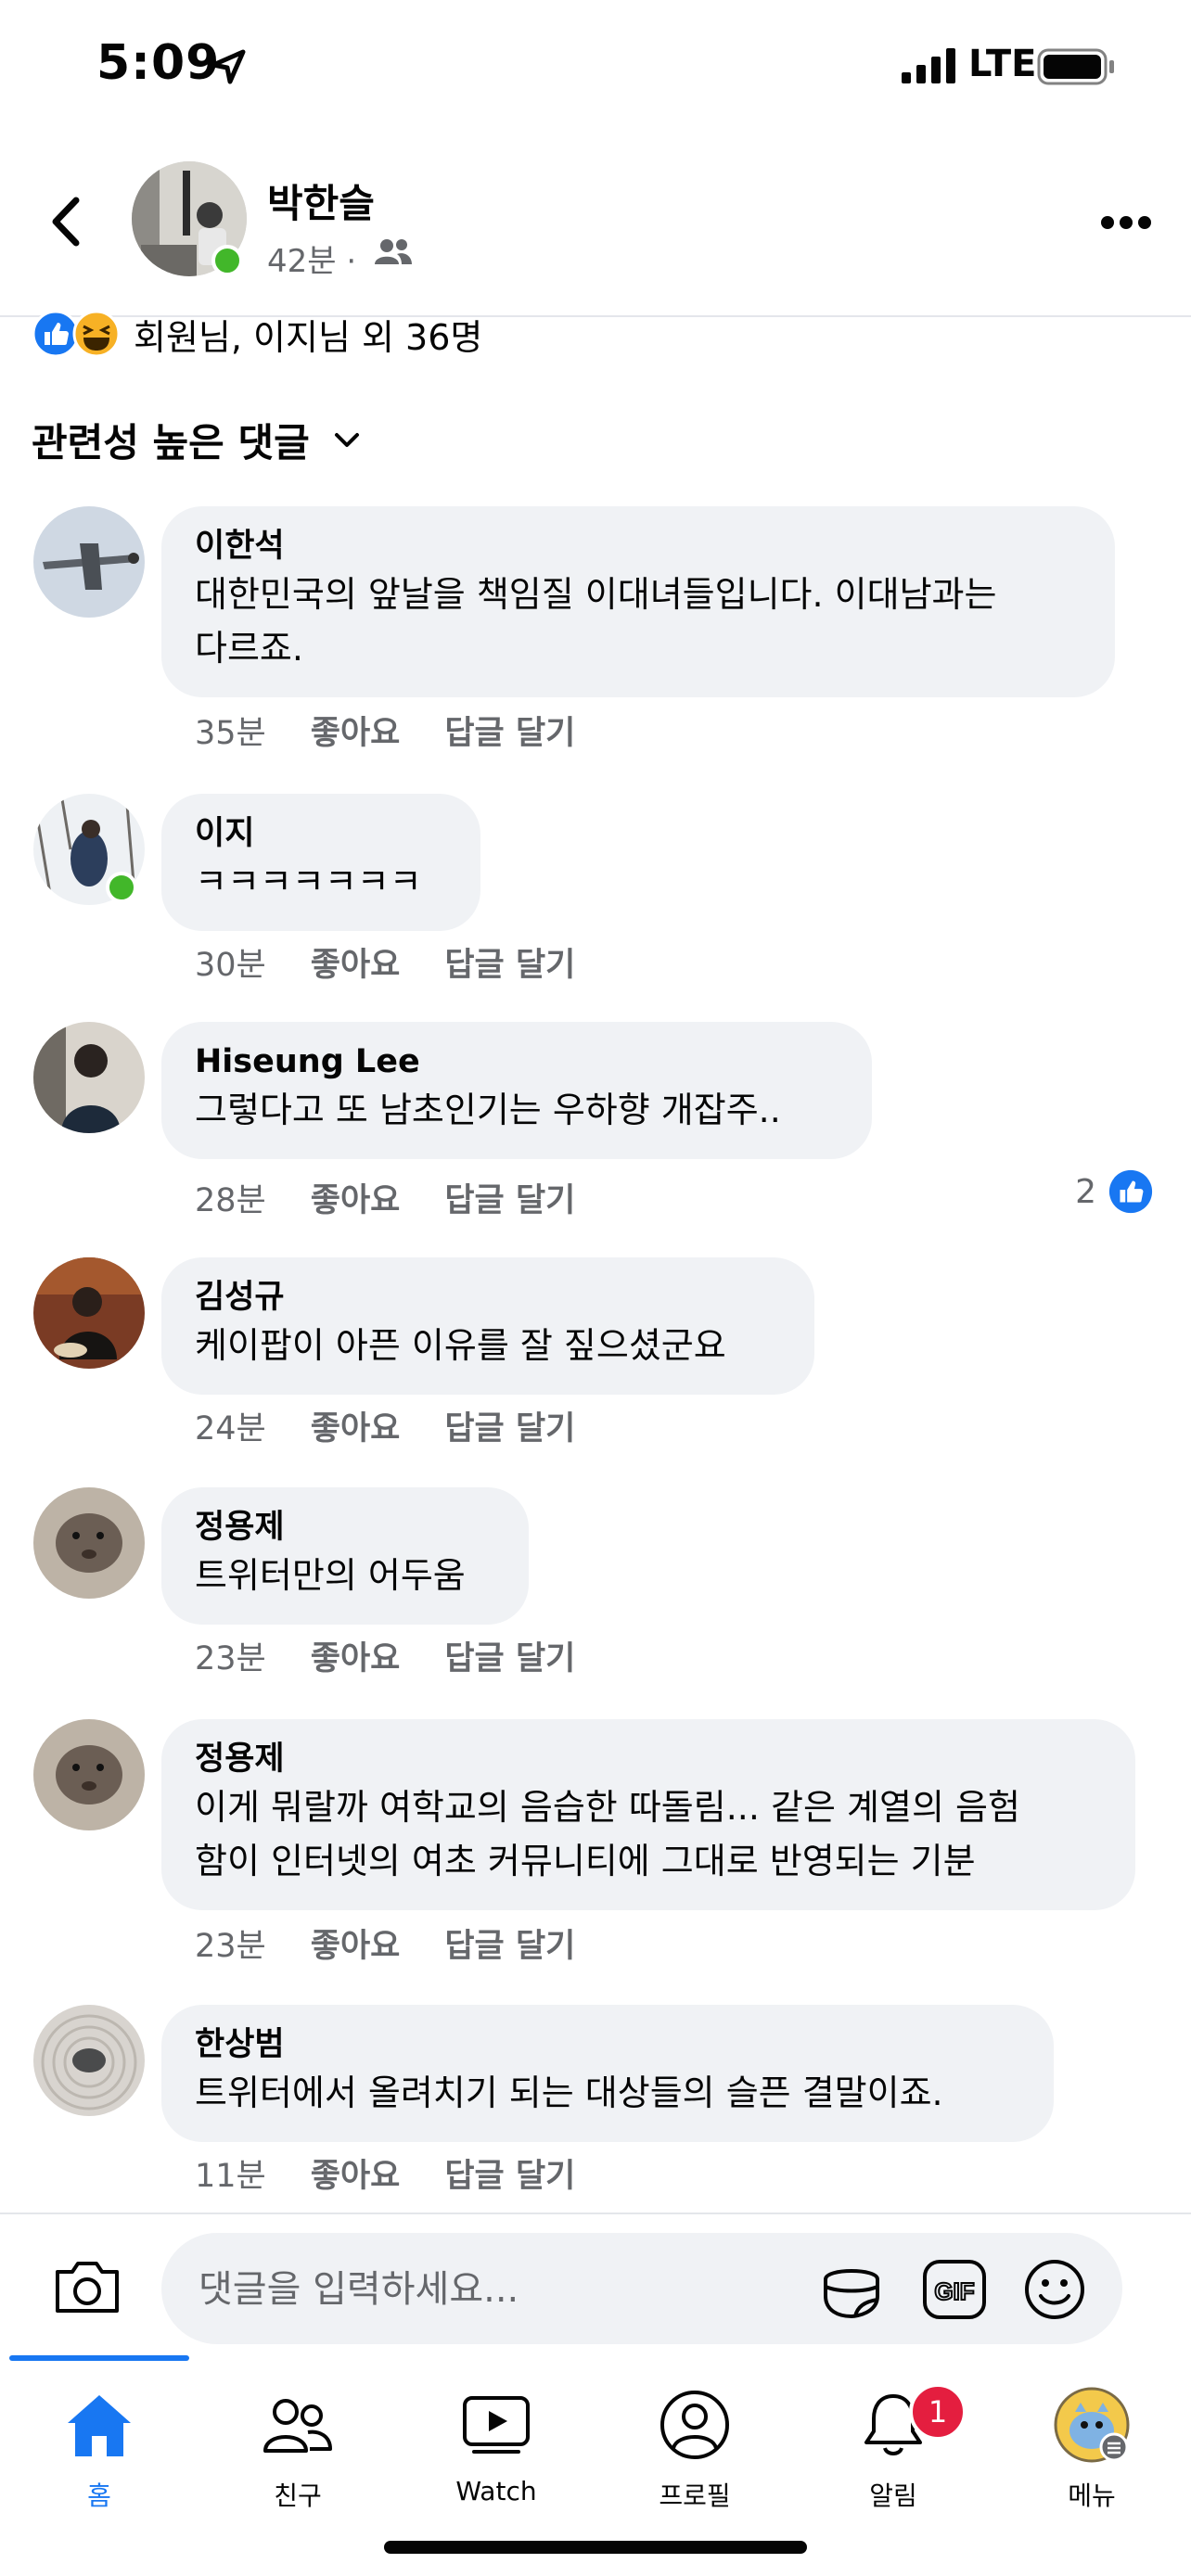  Describe the element at coordinates (230, 733) in the screenshot. I see `comment-time: 35분` at that location.